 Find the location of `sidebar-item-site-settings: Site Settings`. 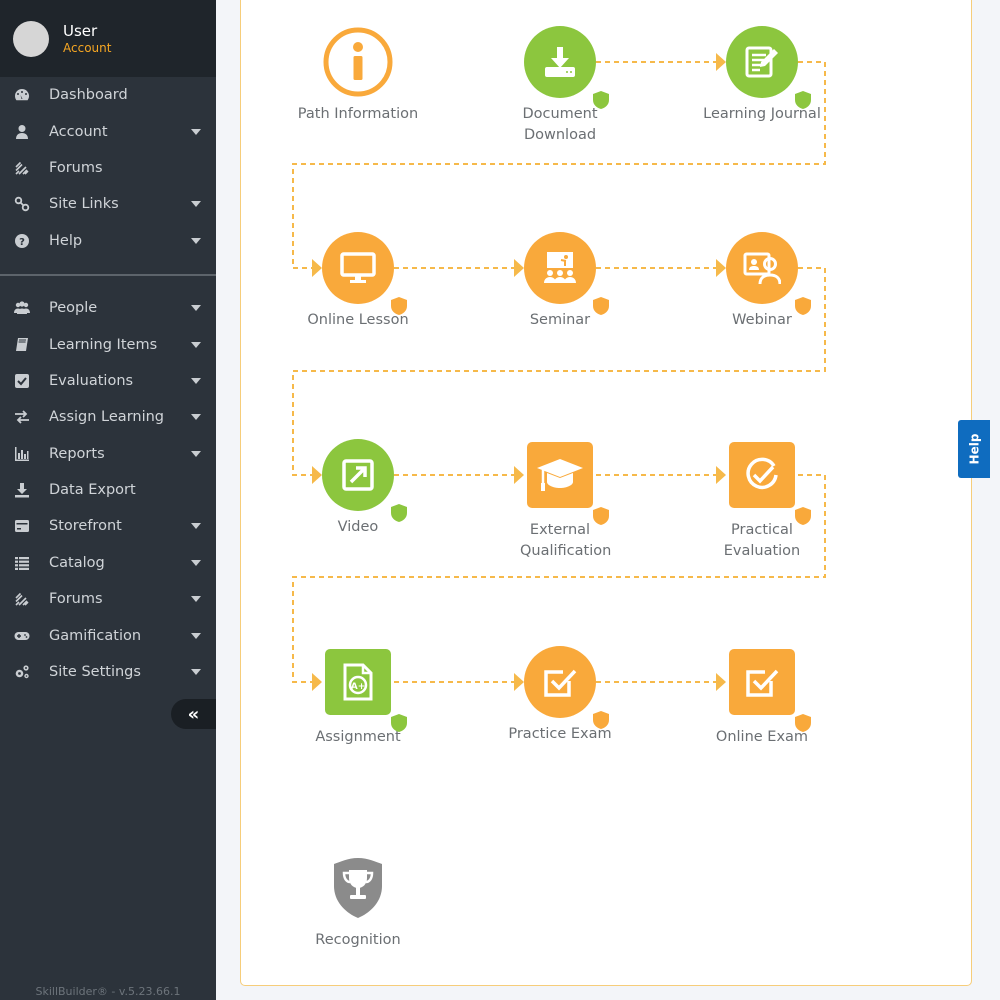

sidebar-item-site-settings: Site Settings is located at coordinates (108, 672).